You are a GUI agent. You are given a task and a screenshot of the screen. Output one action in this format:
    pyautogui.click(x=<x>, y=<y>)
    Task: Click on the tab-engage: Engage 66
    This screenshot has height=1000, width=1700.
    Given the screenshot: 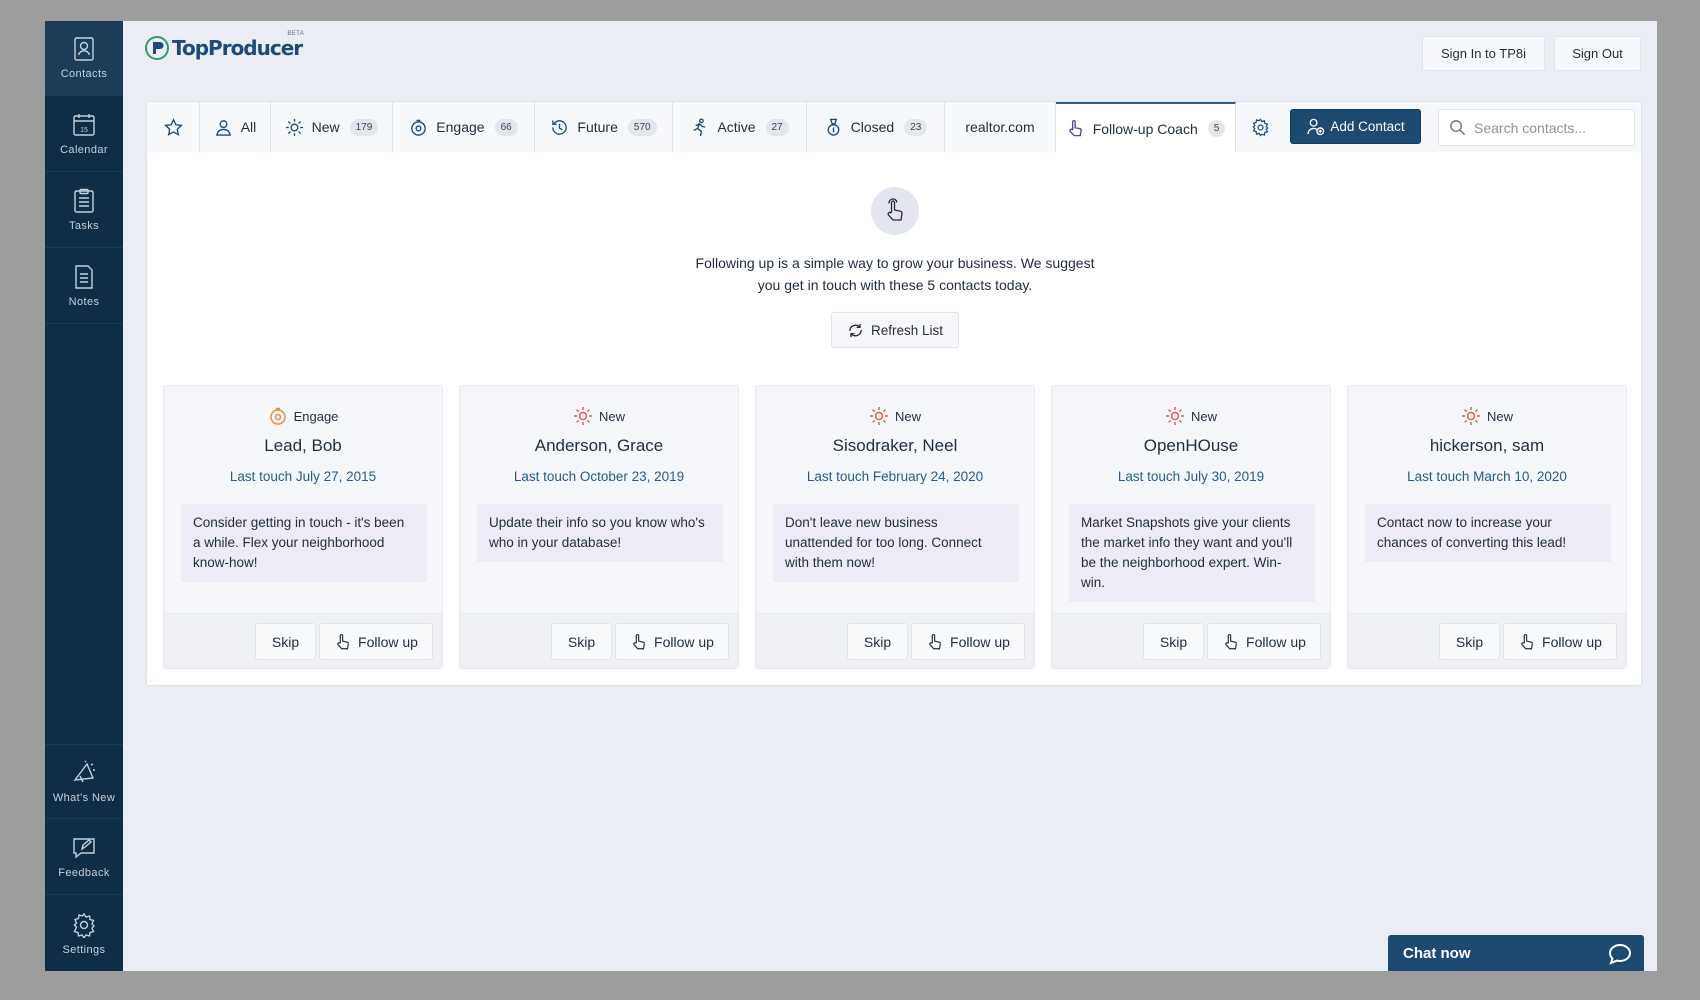 What is the action you would take?
    pyautogui.click(x=464, y=127)
    